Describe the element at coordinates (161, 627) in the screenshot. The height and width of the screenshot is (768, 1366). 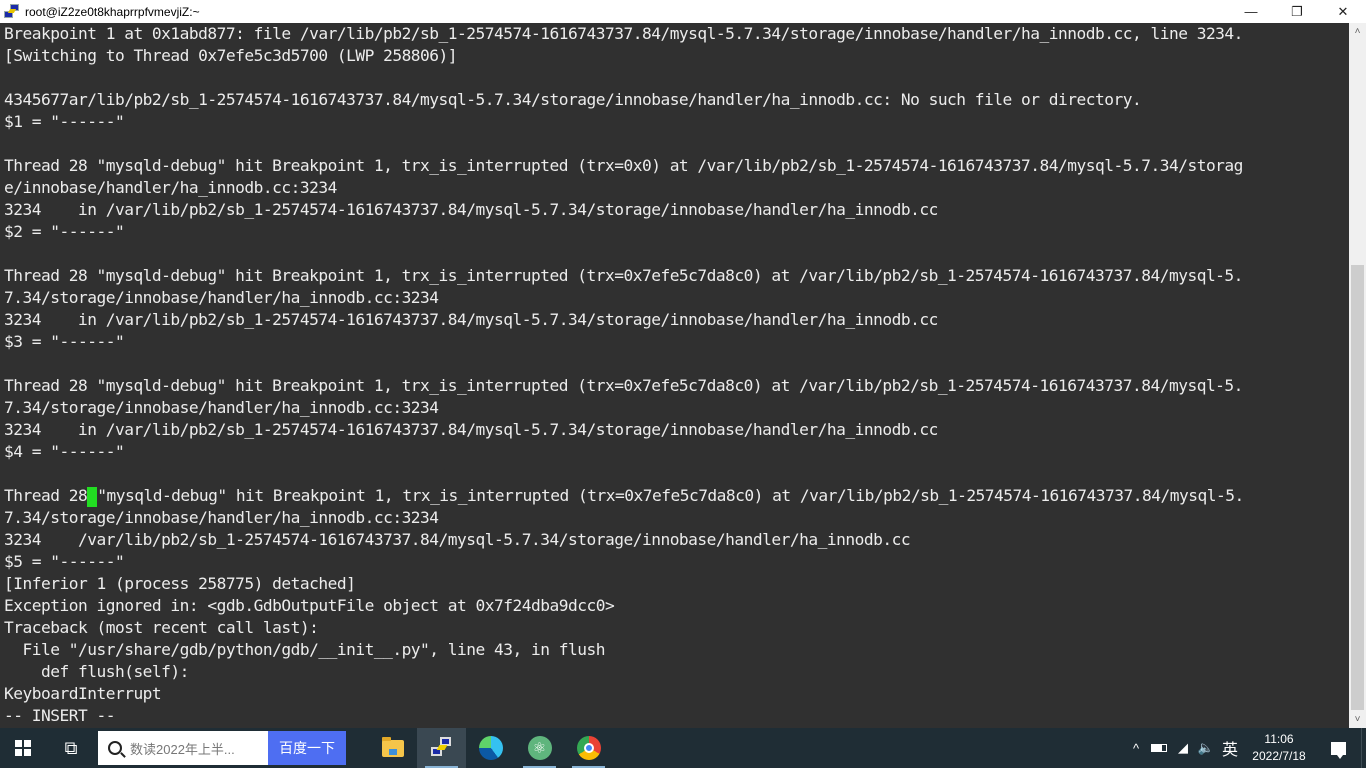
I see `terminal-line: Traceback (most recent call last):` at that location.